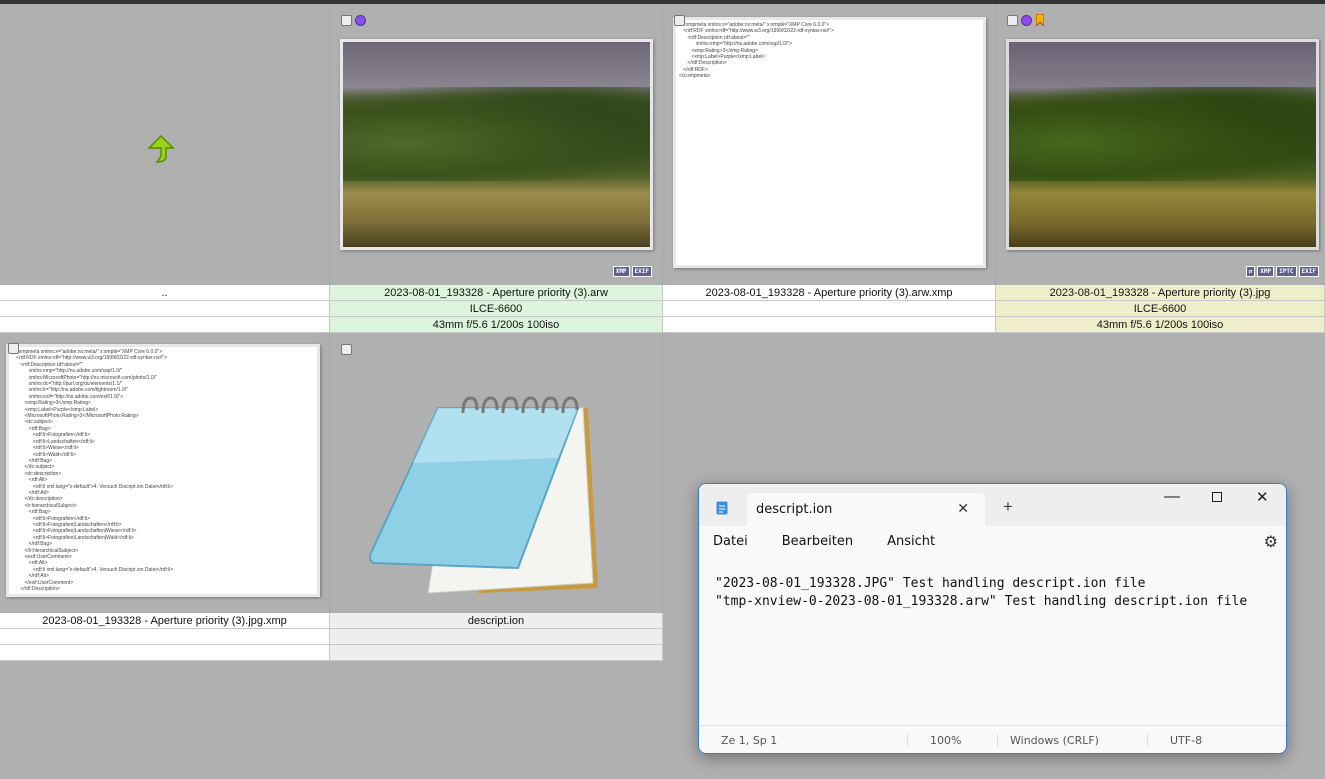 The image size is (1325, 779). Describe the element at coordinates (1250, 271) in the screenshot. I see `link-icon: ⇄` at that location.